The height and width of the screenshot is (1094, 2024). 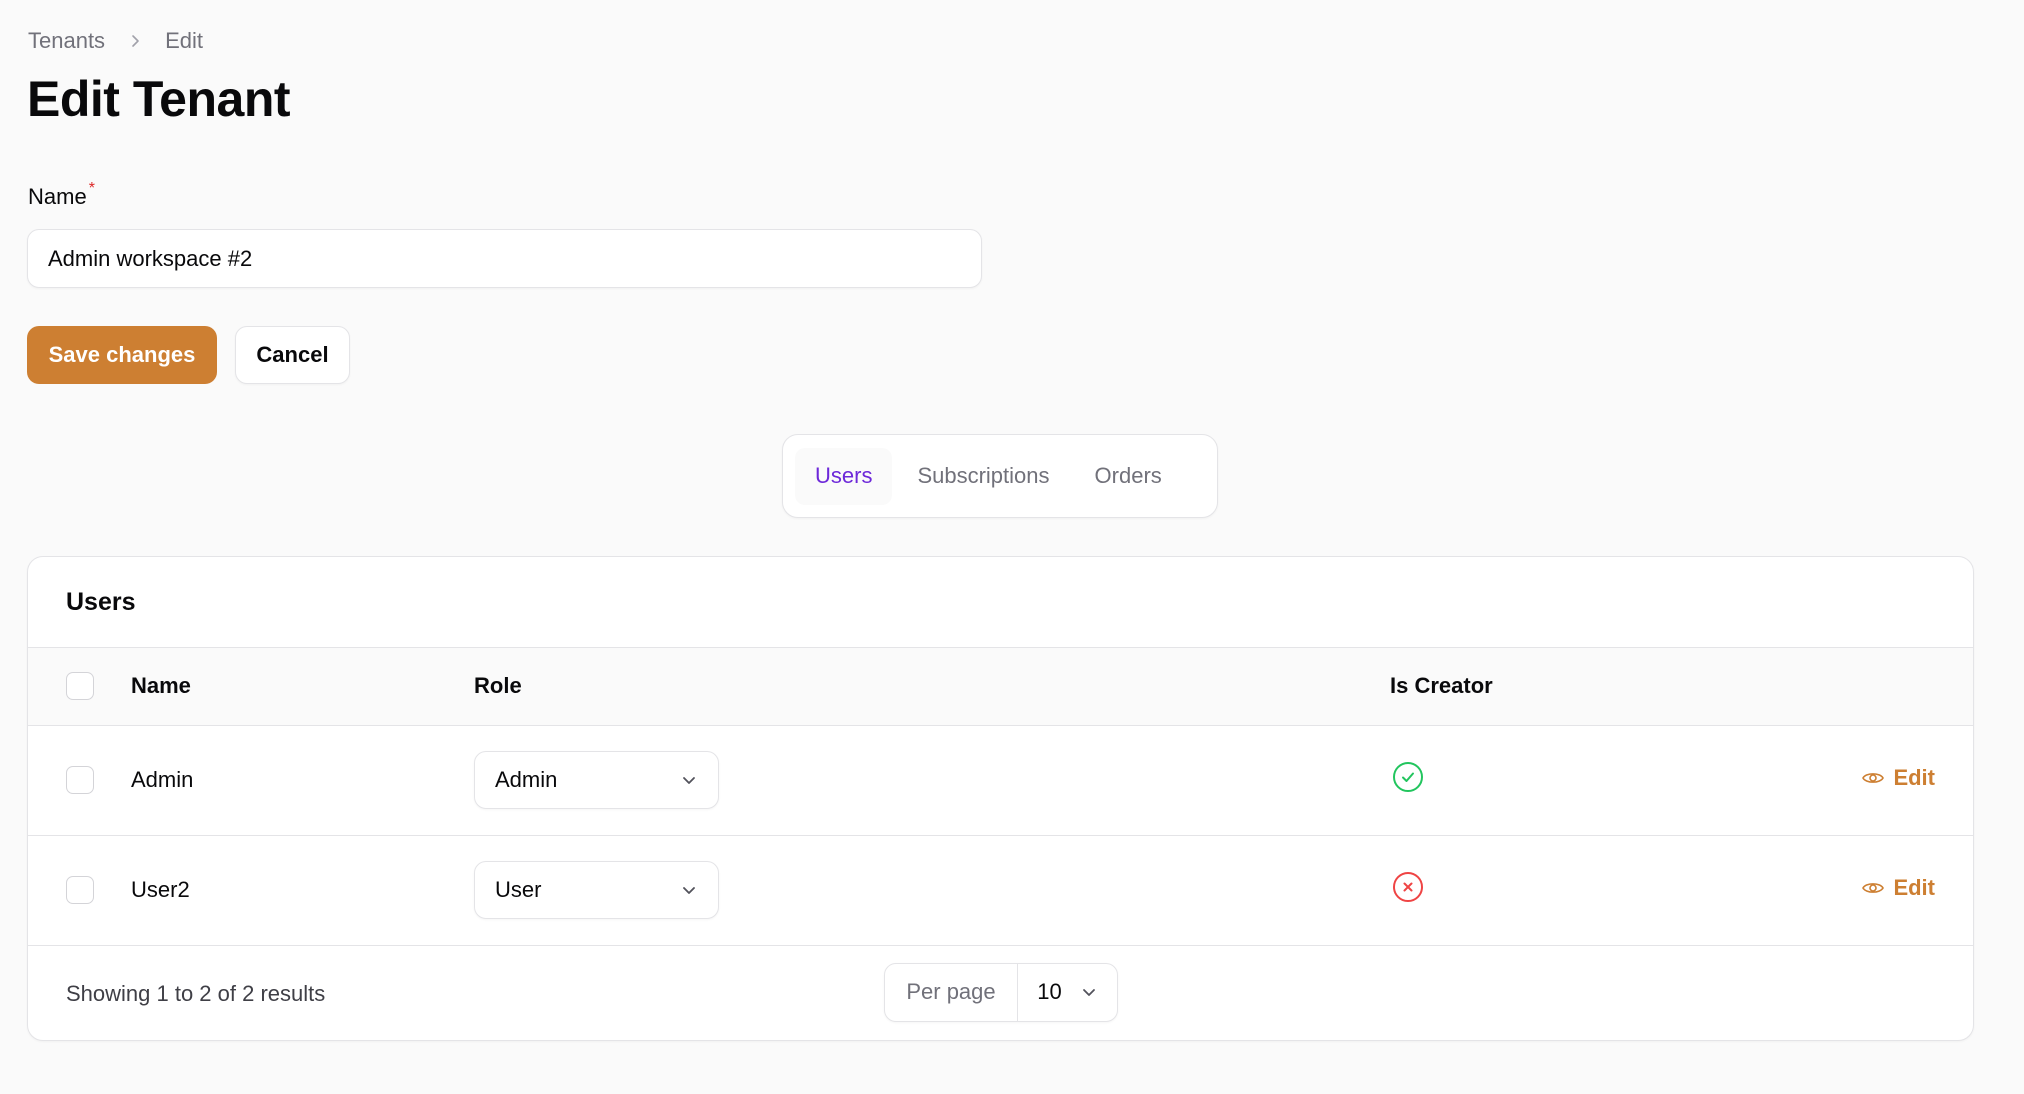 What do you see at coordinates (951, 992) in the screenshot?
I see `per-page-label: Per page` at bounding box center [951, 992].